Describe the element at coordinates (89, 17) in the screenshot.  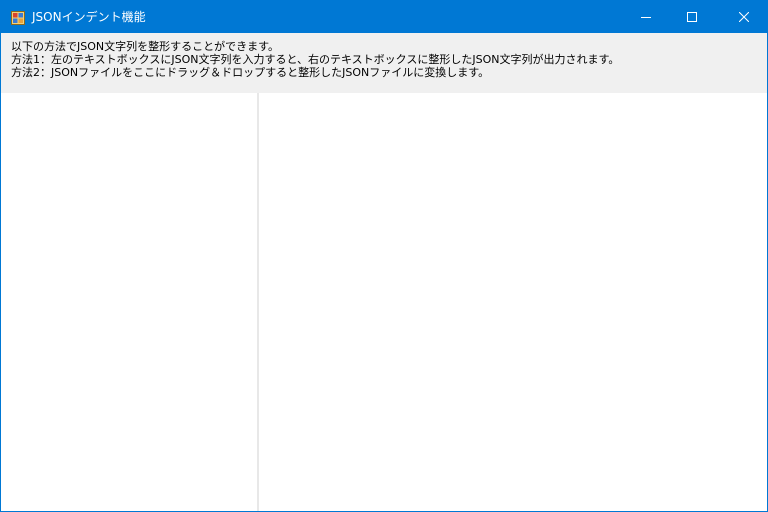
I see `window-title: JSONインデント機能` at that location.